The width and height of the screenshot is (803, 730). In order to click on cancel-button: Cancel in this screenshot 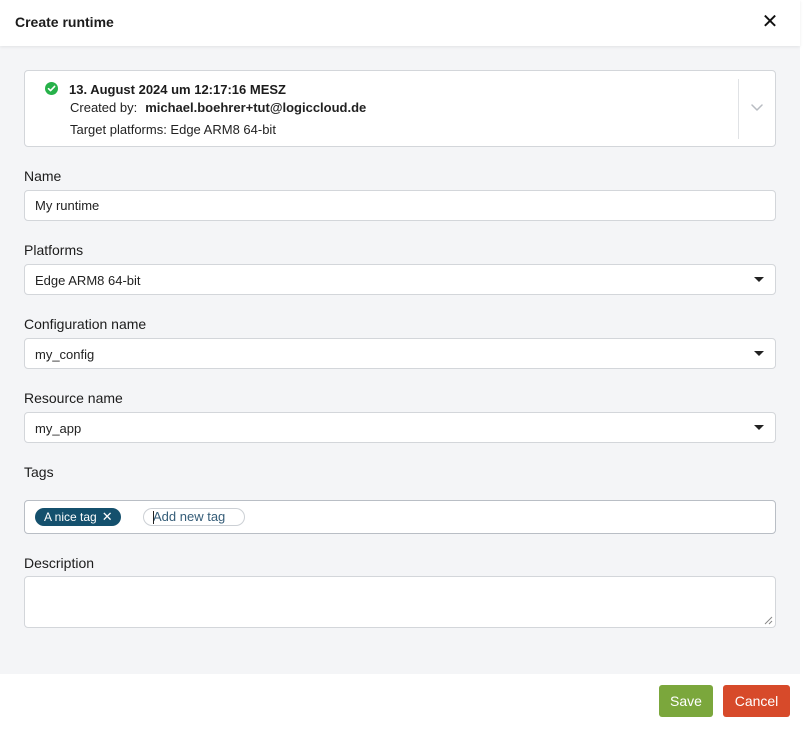, I will do `click(756, 701)`.